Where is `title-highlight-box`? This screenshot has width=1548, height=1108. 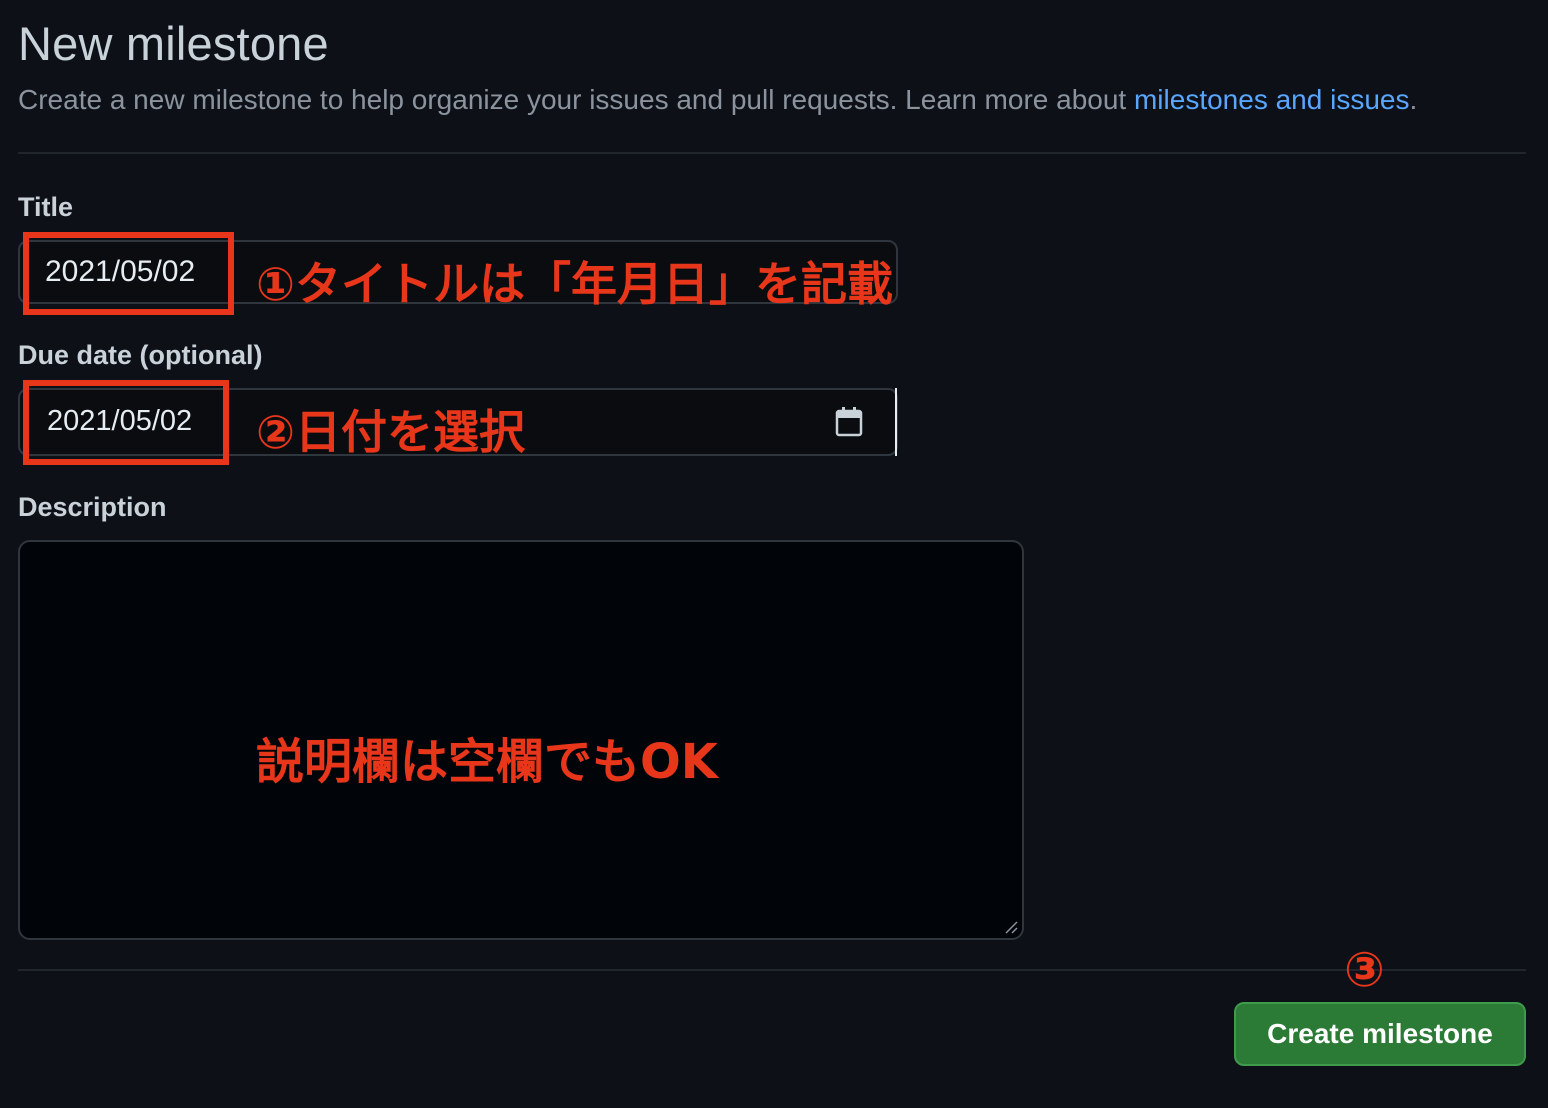
title-highlight-box is located at coordinates (128, 273).